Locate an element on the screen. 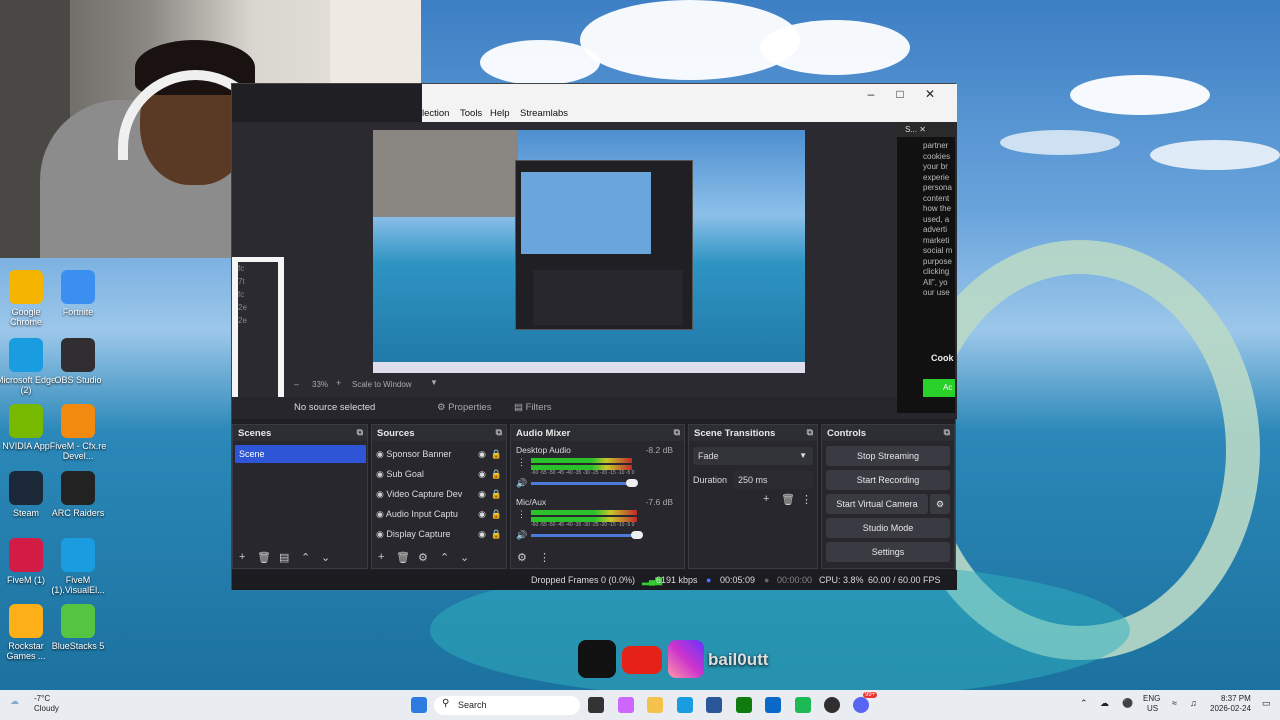 The width and height of the screenshot is (1280, 720). zoom-out-icon: – is located at coordinates (296, 384).